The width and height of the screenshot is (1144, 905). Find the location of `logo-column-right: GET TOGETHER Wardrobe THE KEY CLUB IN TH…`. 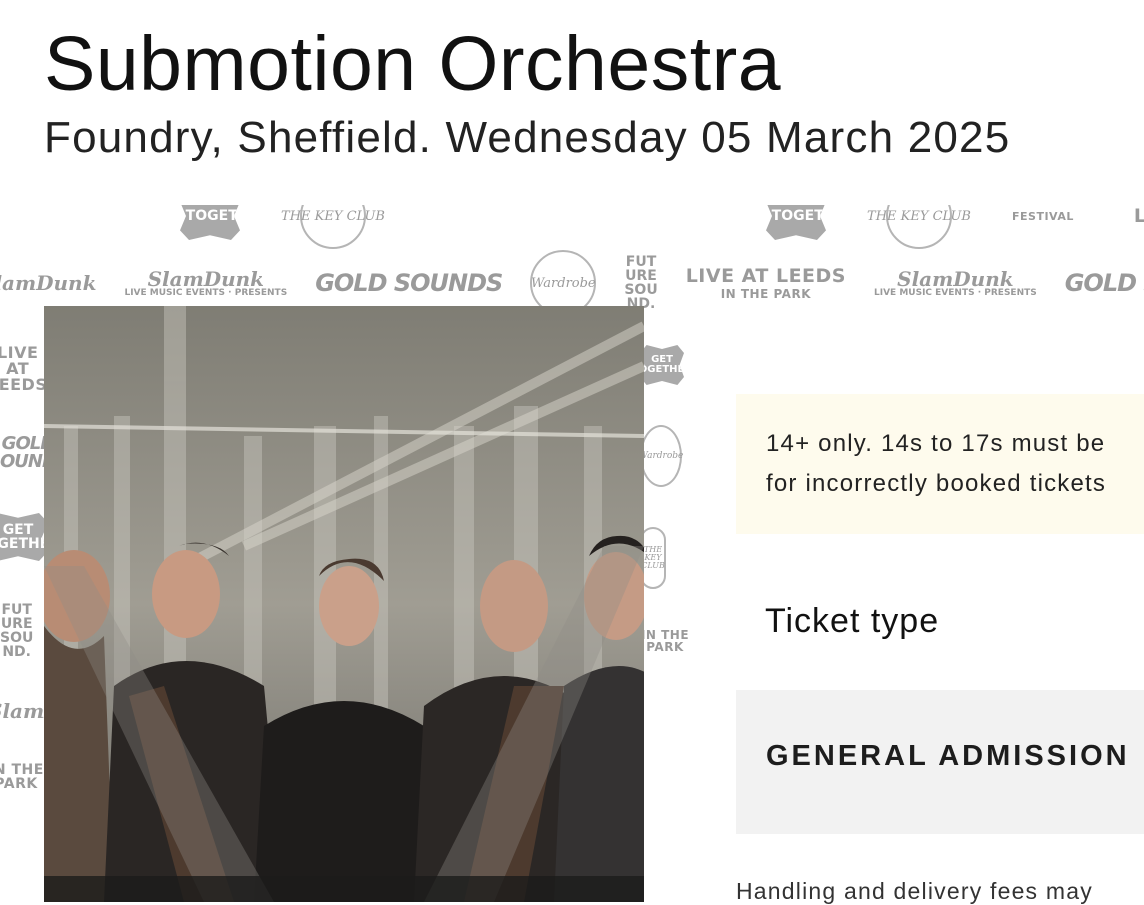

logo-column-right: GET TOGETHER Wardrobe THE KEY CLUB IN TH… is located at coordinates (665, 499).